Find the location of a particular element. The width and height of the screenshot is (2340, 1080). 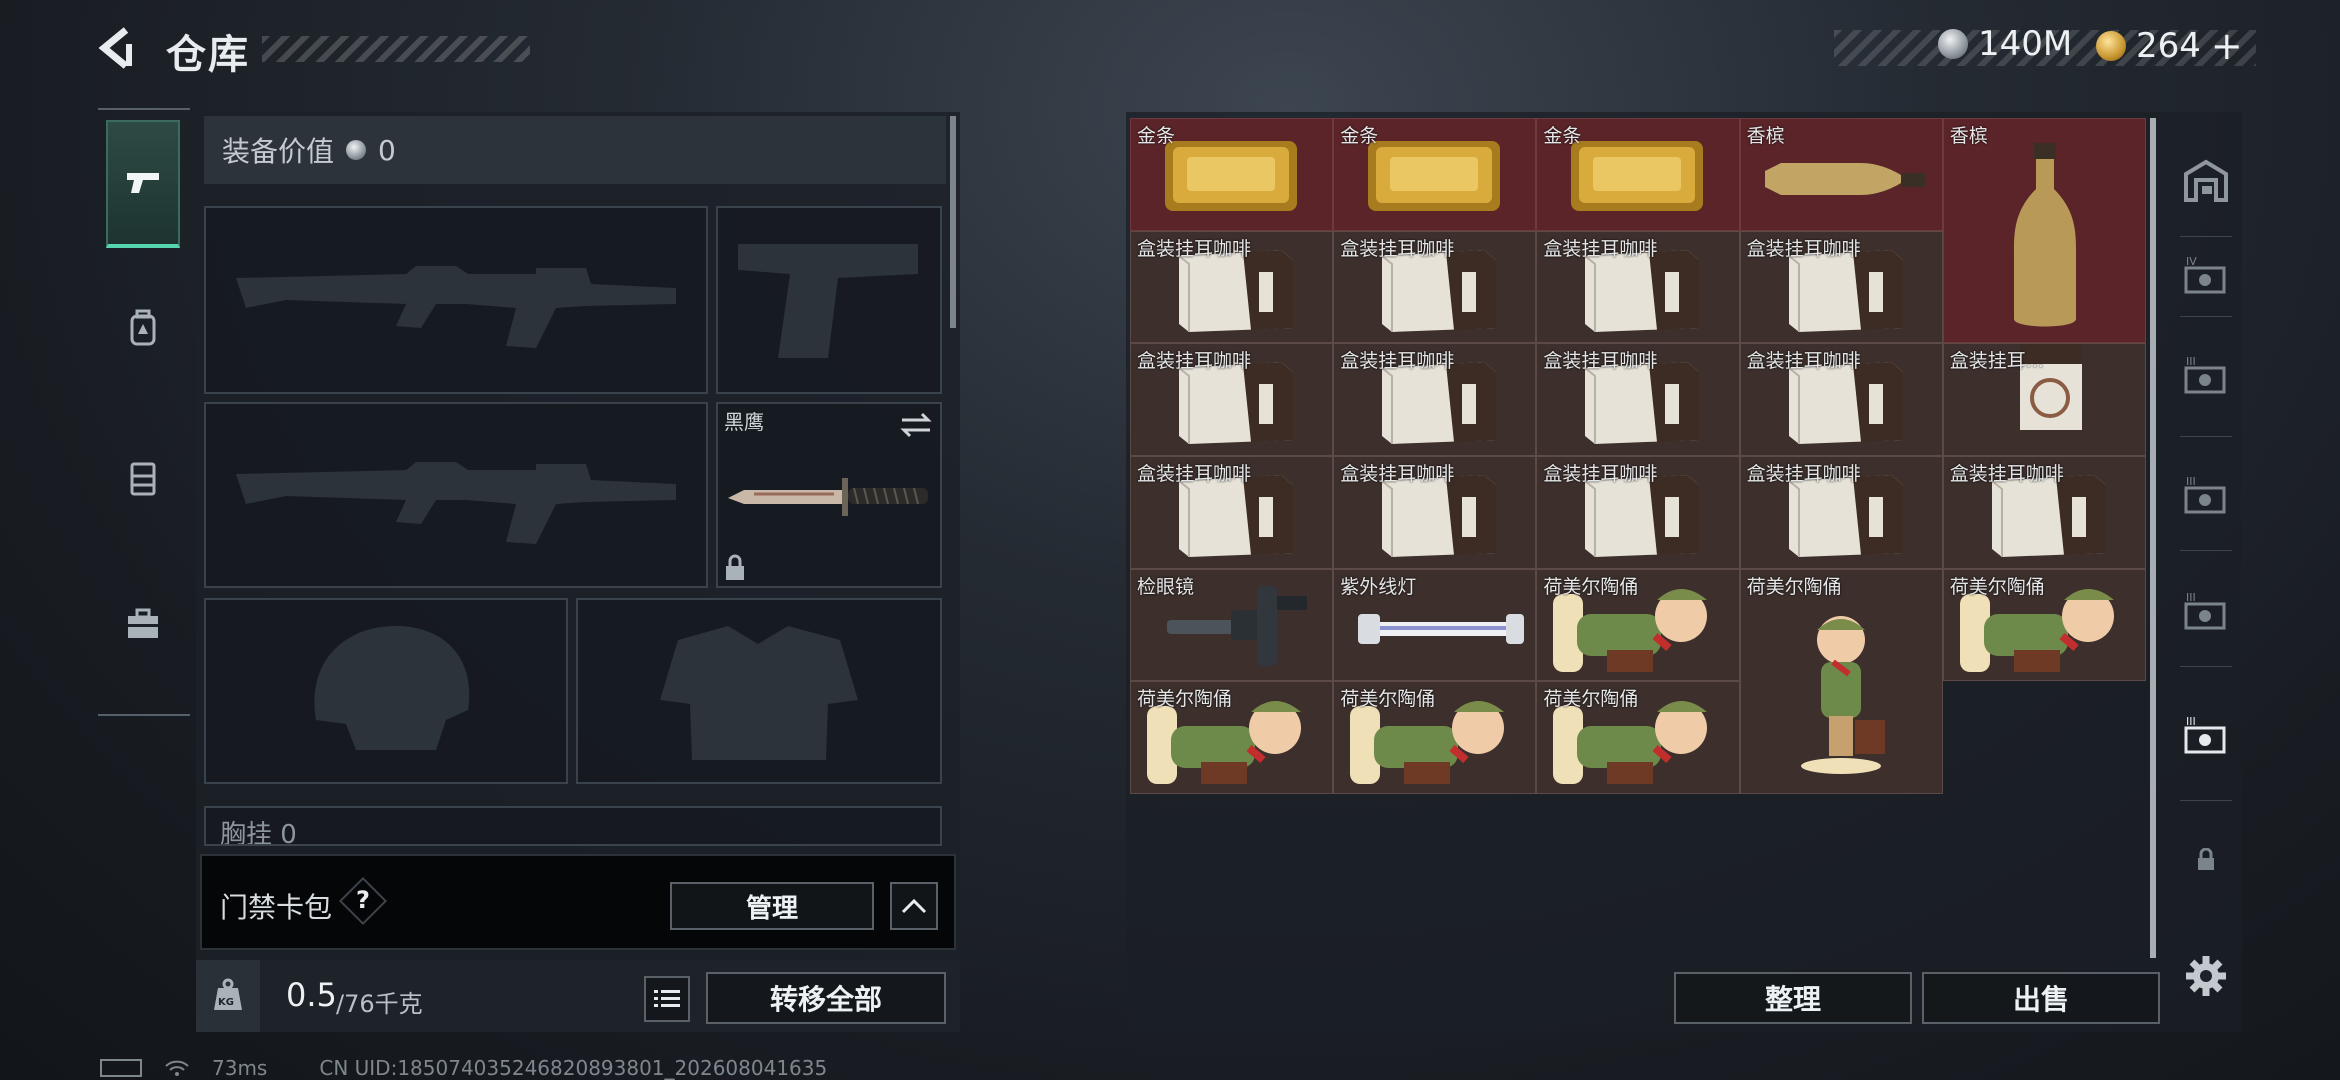

tab-chest-rig is located at coordinates (143, 478).